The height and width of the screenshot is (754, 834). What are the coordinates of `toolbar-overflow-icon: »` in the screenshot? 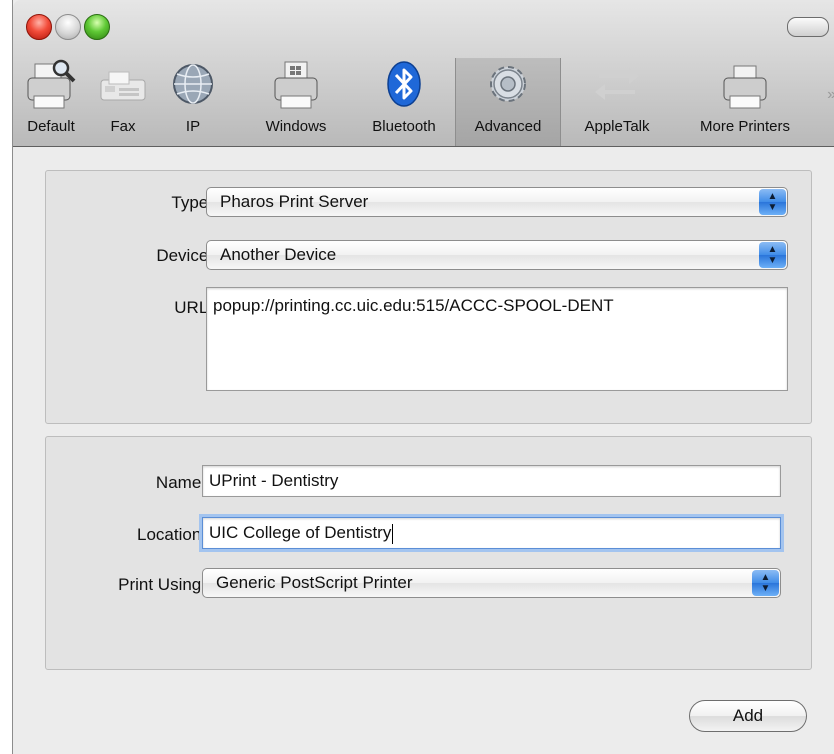 It's located at (830, 95).